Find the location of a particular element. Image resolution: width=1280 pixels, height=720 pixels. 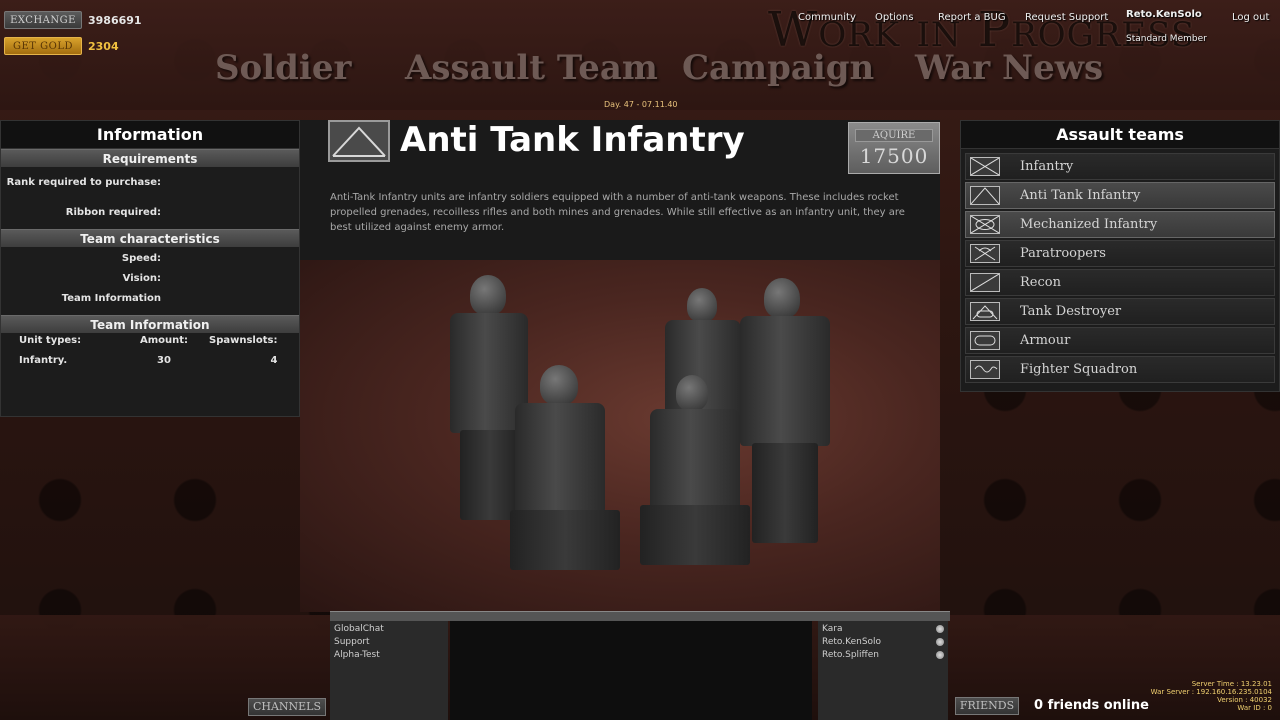

infantry-icon is located at coordinates (985, 166).